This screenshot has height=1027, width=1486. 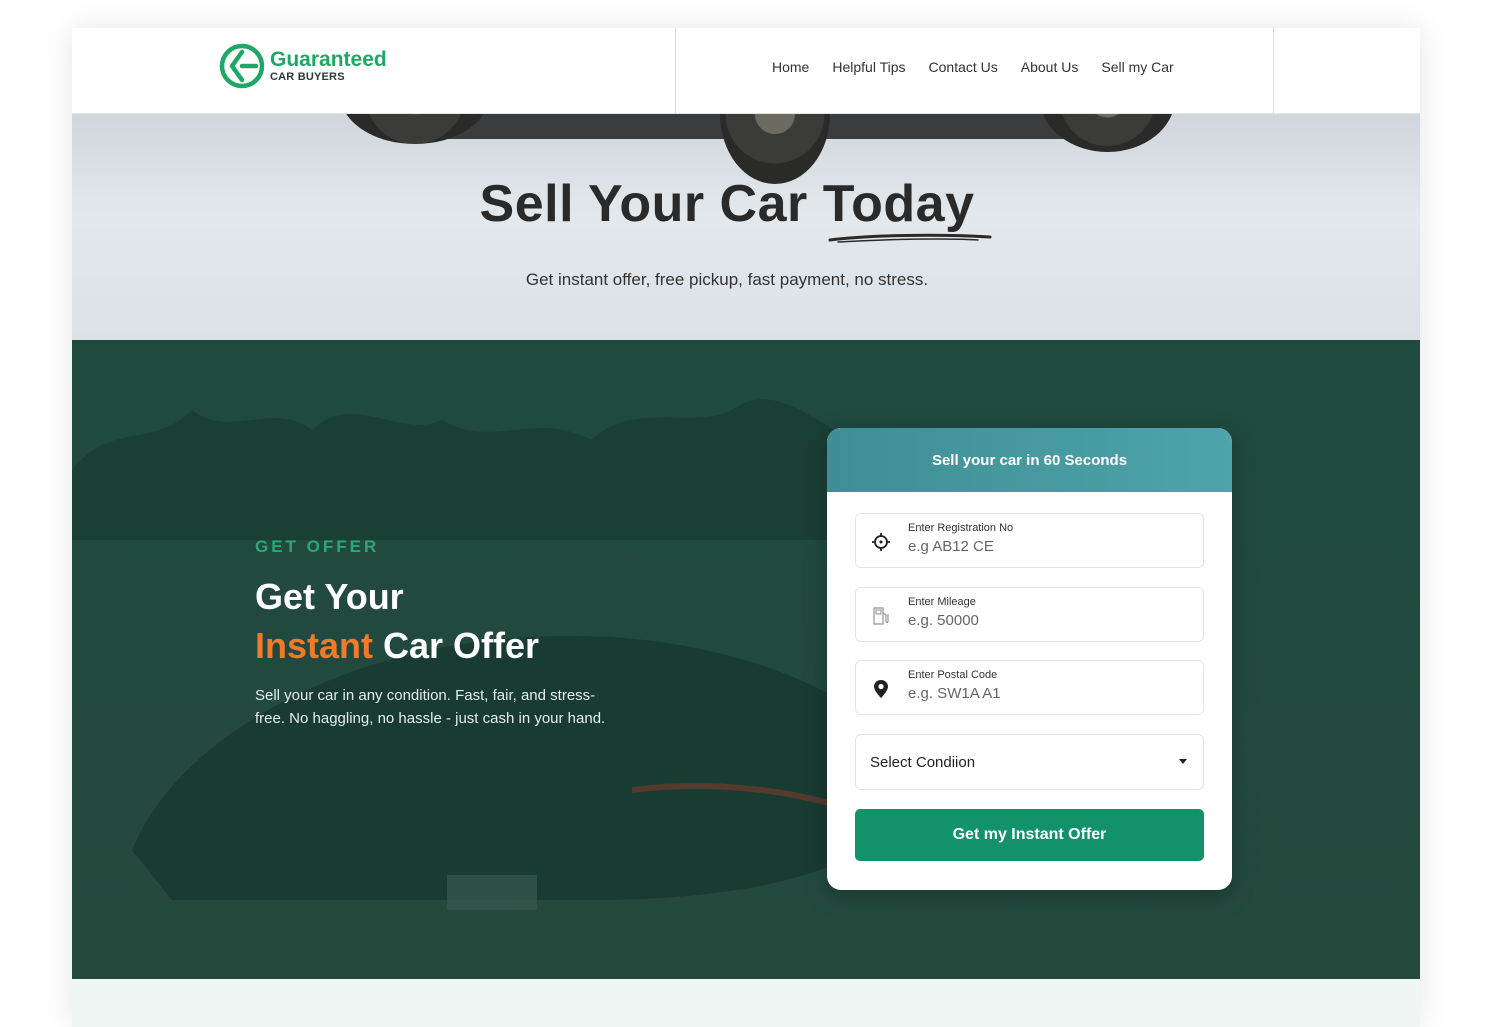 What do you see at coordinates (397, 621) in the screenshot?
I see `offer-headline: Get Your Instant Car Offer` at bounding box center [397, 621].